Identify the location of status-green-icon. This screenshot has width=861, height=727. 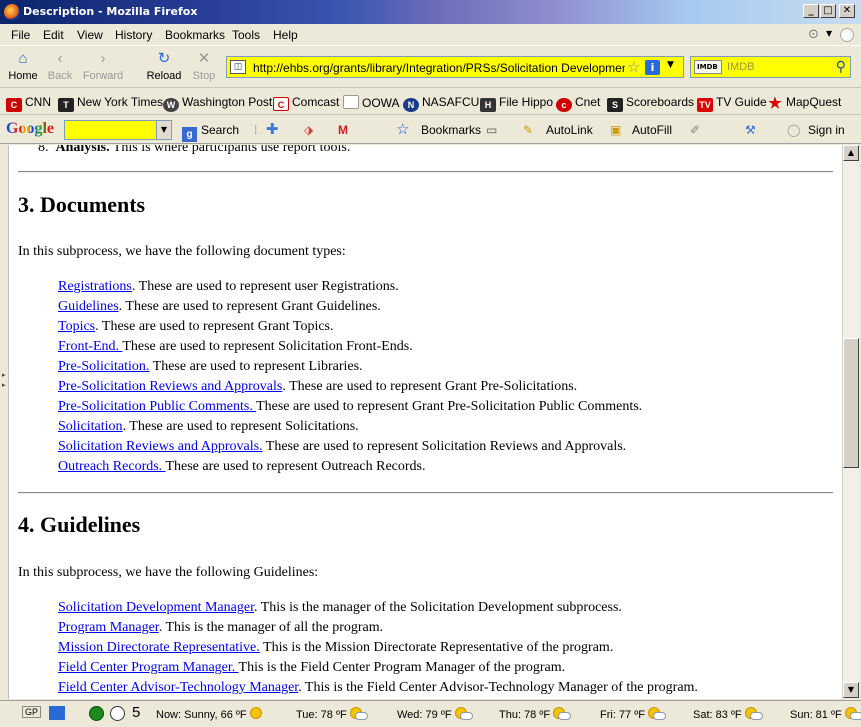
(96, 713).